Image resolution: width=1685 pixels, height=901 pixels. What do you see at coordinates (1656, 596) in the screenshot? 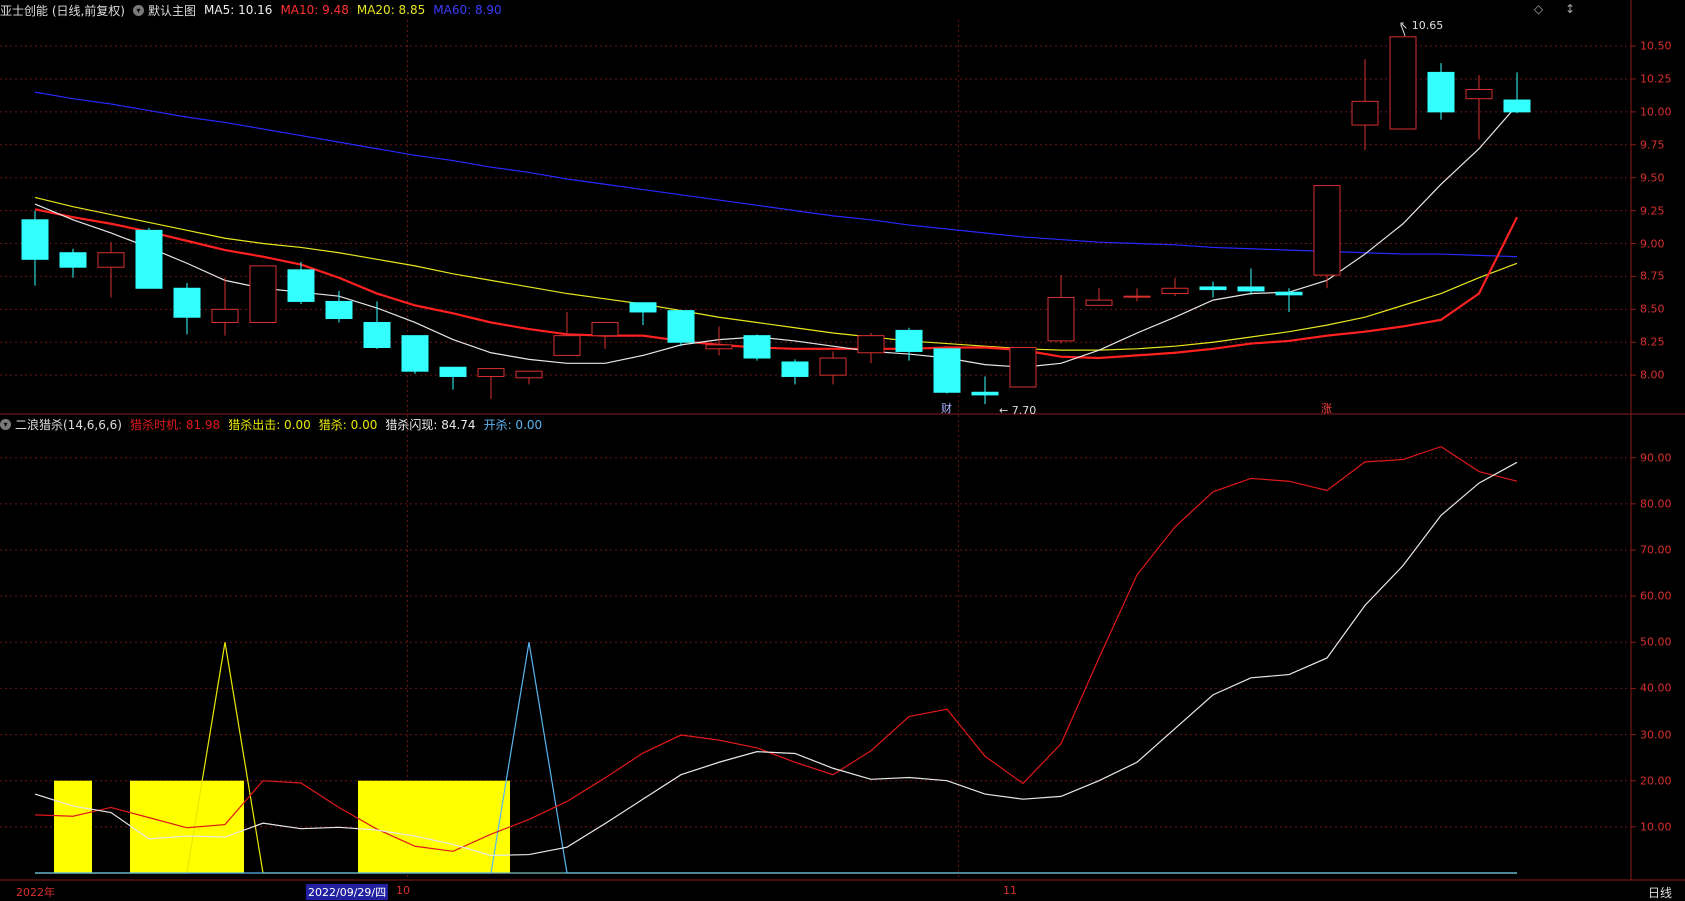
I see `osc-tick-label: 60.00` at bounding box center [1656, 596].